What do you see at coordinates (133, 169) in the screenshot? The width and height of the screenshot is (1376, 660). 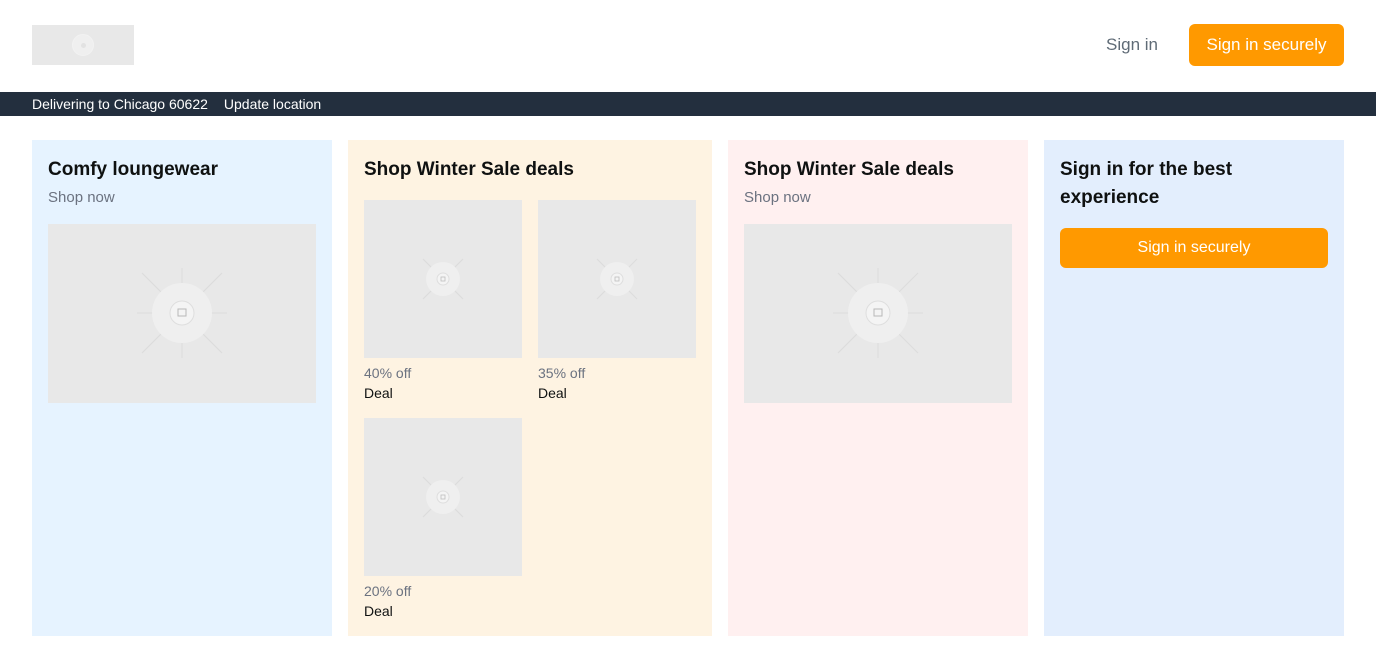 I see `card-title: Comfy loungewear` at bounding box center [133, 169].